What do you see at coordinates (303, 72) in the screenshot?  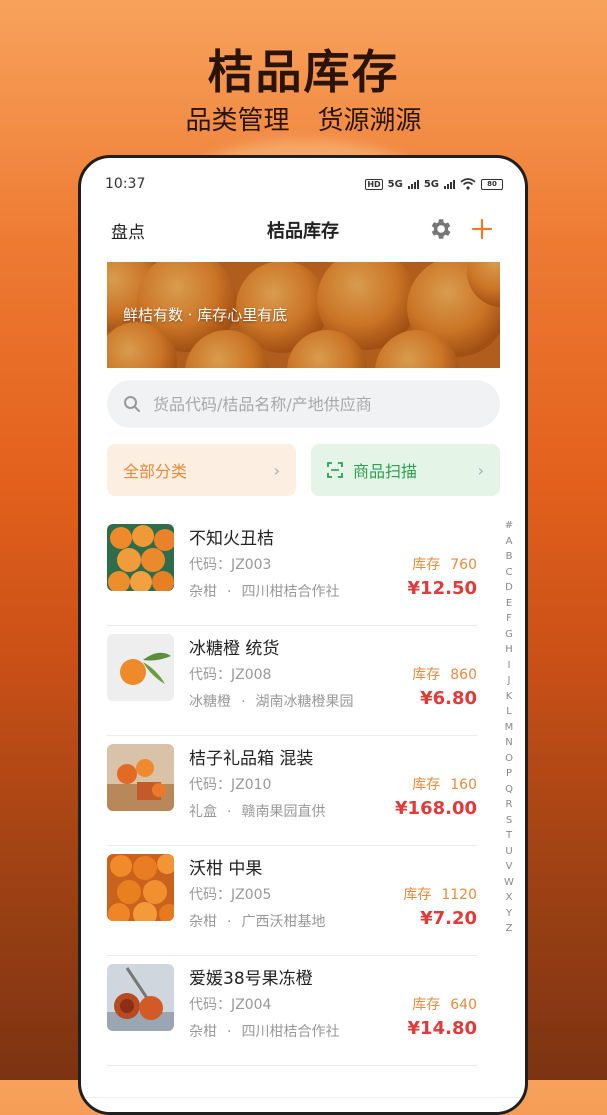 I see `promo-title: 桔品库存` at bounding box center [303, 72].